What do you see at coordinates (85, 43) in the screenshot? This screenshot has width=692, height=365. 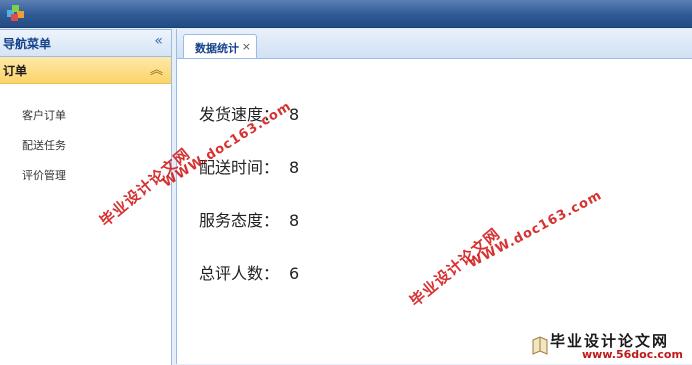 I see `sidebar-header: 导航菜单 «` at bounding box center [85, 43].